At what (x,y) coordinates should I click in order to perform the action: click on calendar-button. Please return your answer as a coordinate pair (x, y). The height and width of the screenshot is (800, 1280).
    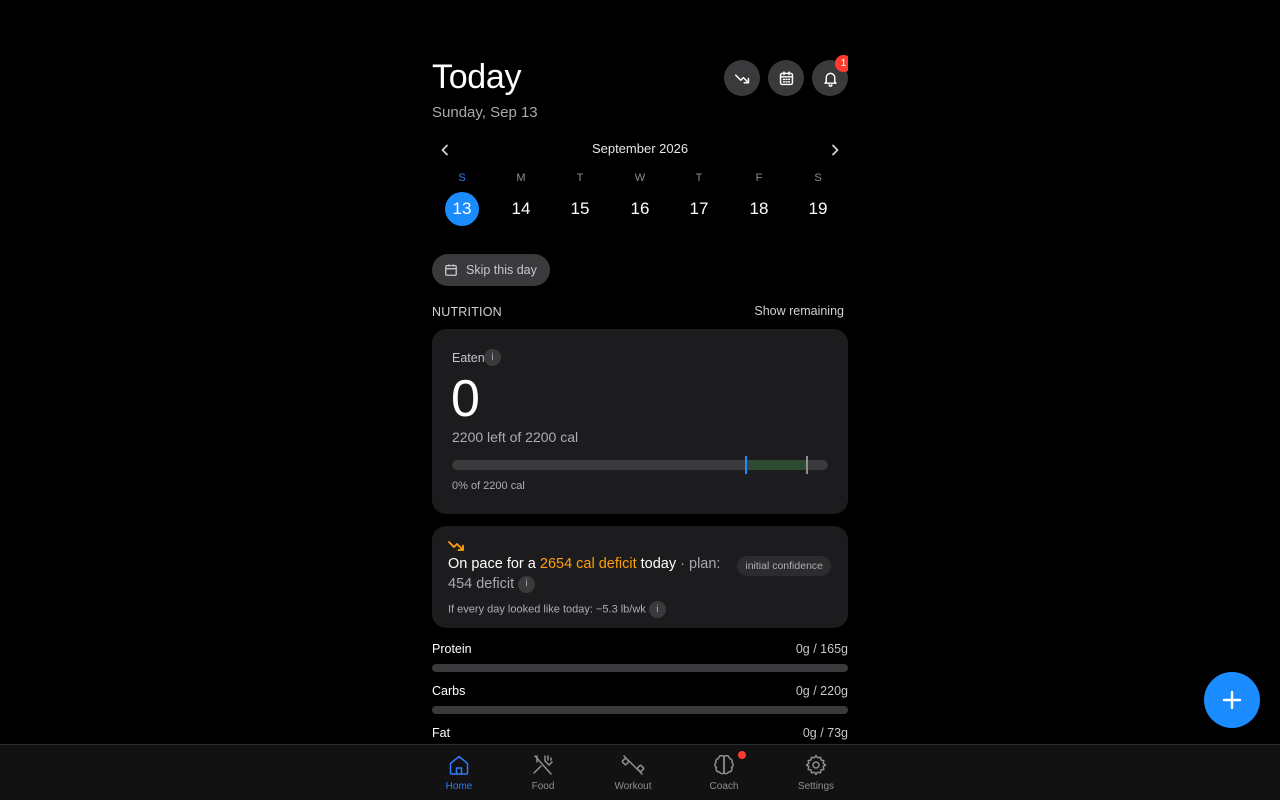
    Looking at the image, I should click on (786, 78).